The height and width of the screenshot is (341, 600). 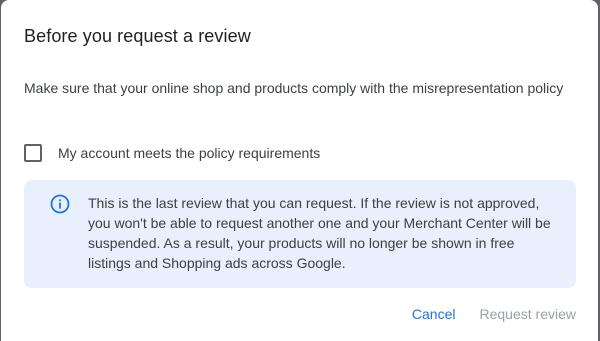 What do you see at coordinates (137, 36) in the screenshot?
I see `dialog-title: Before you request a review` at bounding box center [137, 36].